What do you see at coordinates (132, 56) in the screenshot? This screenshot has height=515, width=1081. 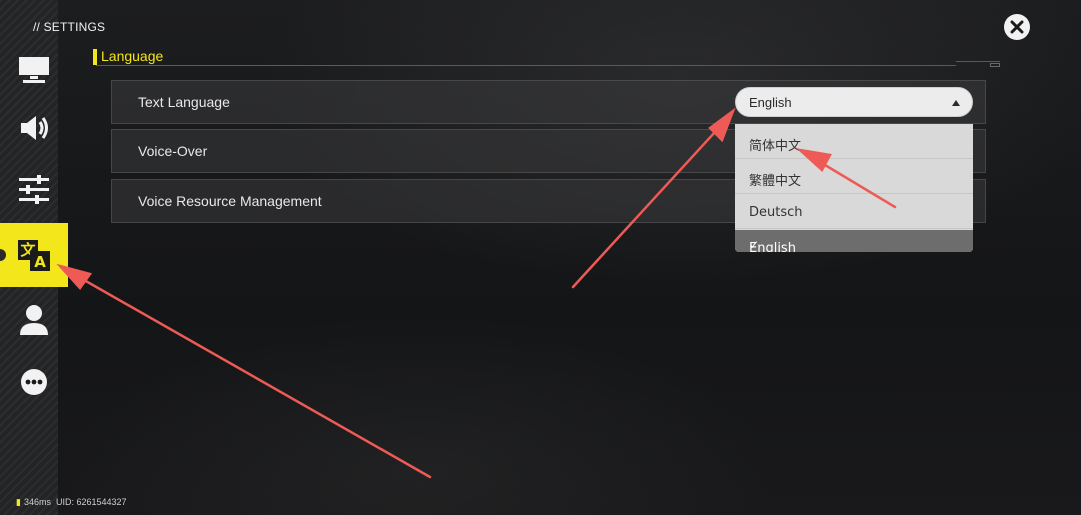 I see `section-title: Language` at bounding box center [132, 56].